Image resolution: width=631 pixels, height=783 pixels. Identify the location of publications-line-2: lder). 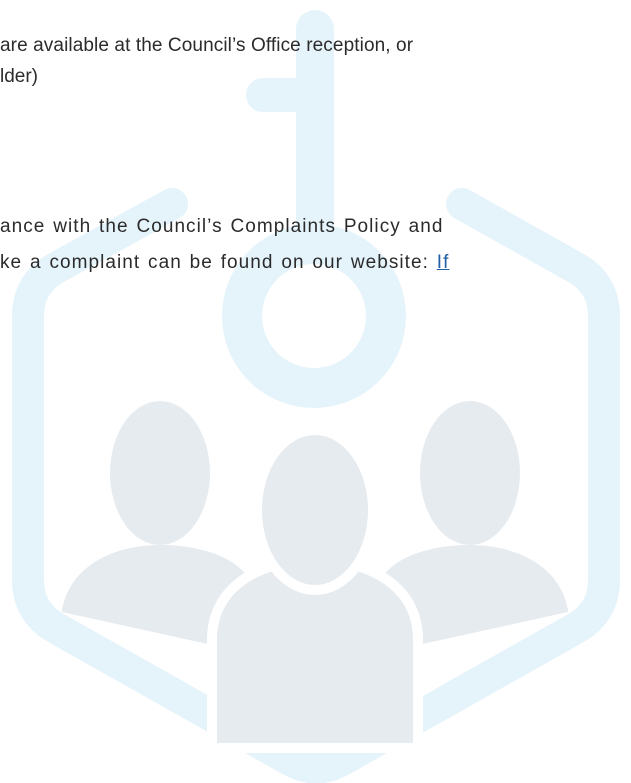
(19, 76).